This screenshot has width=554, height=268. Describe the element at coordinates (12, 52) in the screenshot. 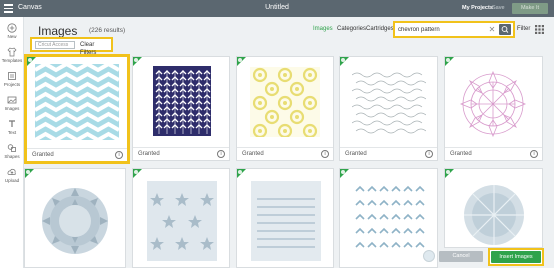

I see `shirt-icon` at that location.